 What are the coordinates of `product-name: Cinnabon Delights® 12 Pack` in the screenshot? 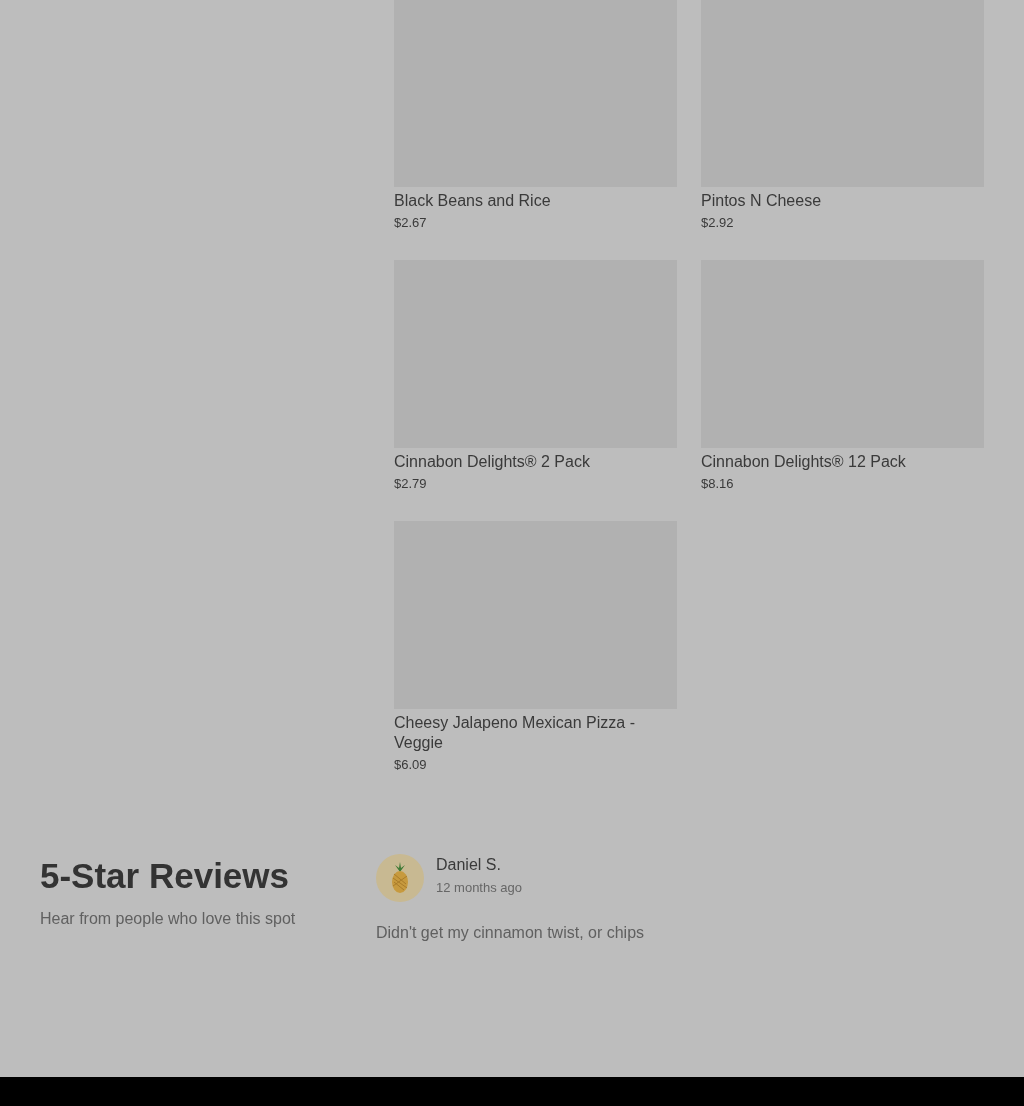 It's located at (842, 462).